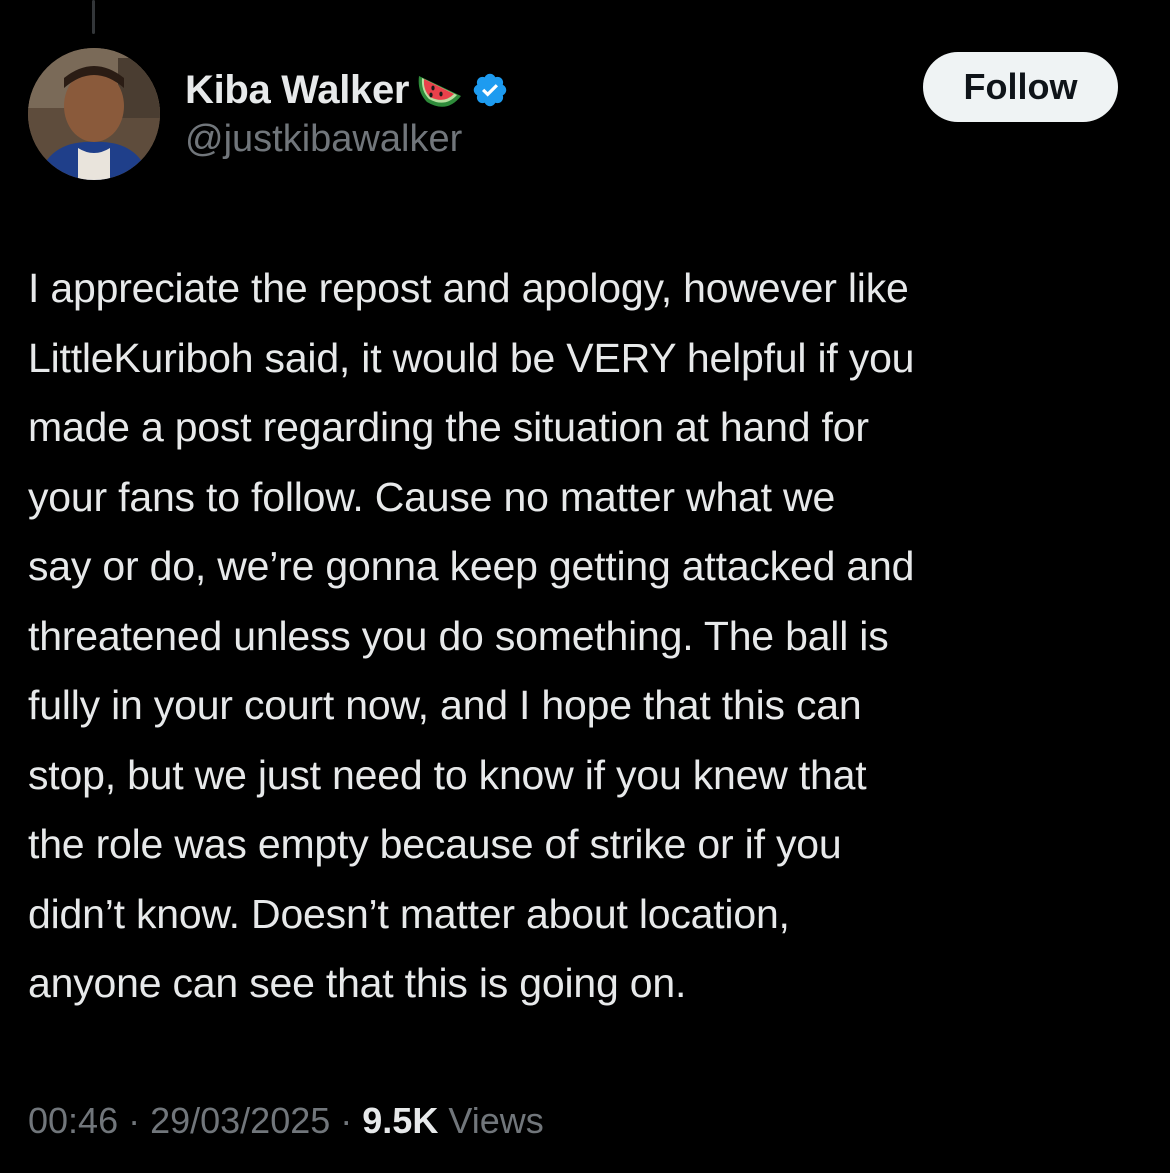 The image size is (1170, 1173). What do you see at coordinates (496, 1120) in the screenshot?
I see `views-label: Views` at bounding box center [496, 1120].